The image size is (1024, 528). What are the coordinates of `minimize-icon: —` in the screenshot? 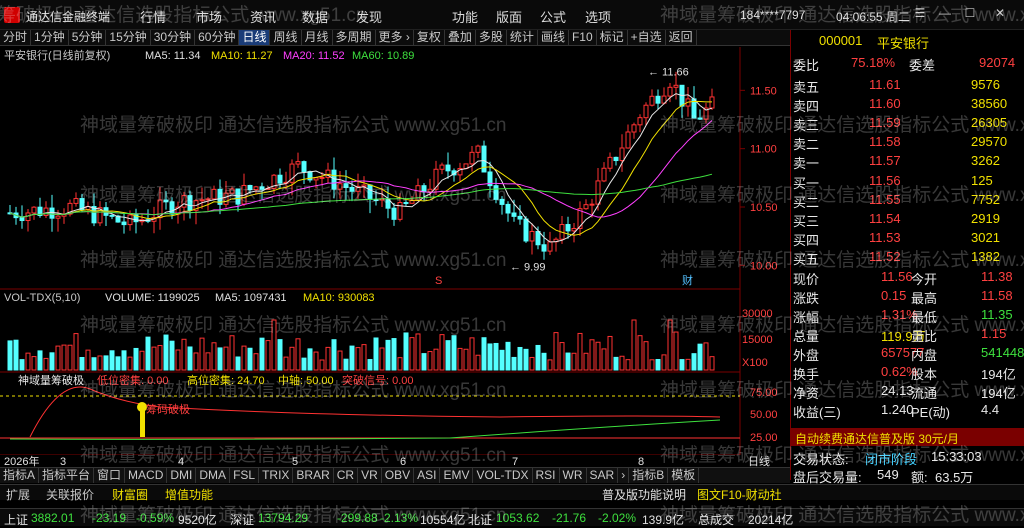 It's located at (945, 15).